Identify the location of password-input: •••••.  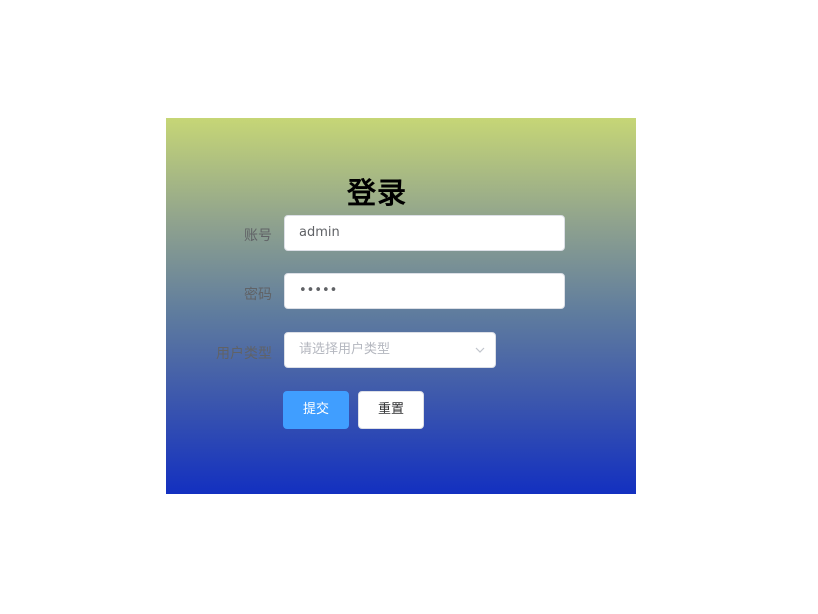
(424, 291).